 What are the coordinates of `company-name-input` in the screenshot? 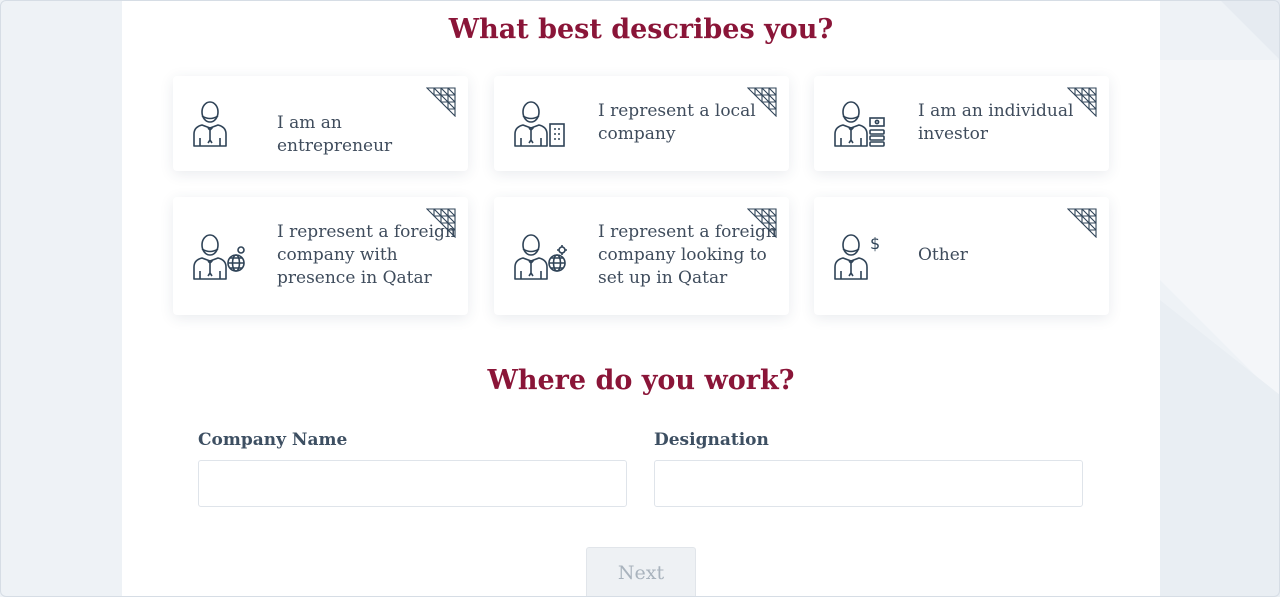 It's located at (412, 483).